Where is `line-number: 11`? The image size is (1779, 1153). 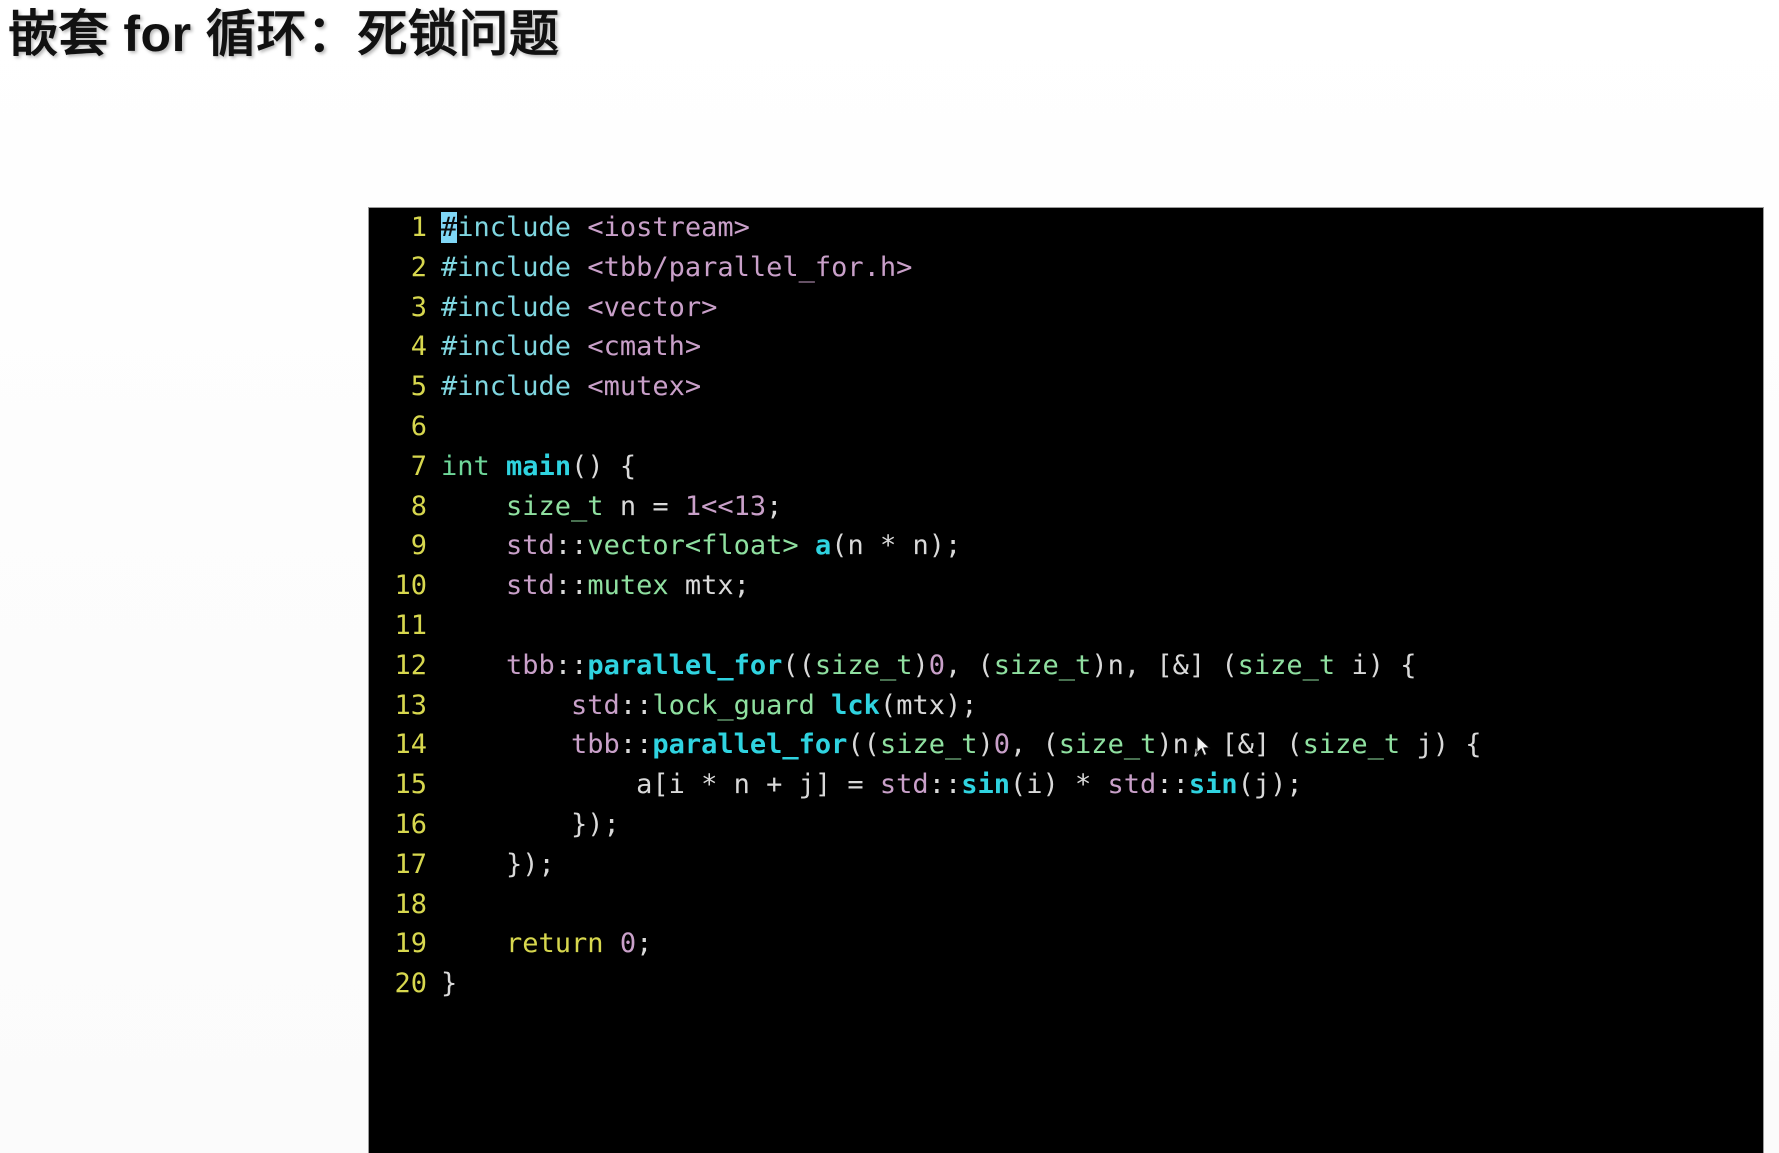
line-number: 11 is located at coordinates (410, 625).